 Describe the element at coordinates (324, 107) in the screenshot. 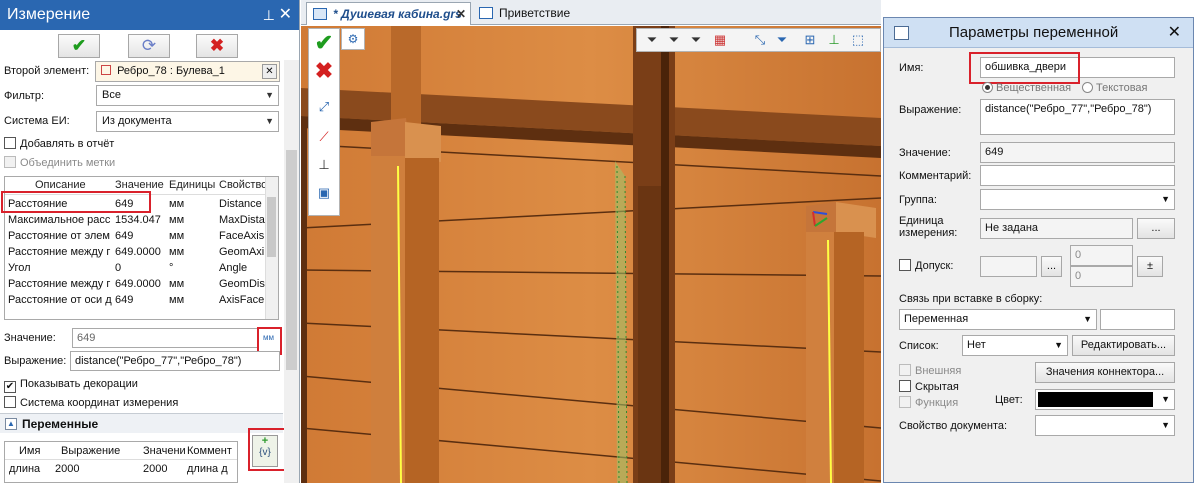

I see `measure-distance-icon: ⤢` at that location.